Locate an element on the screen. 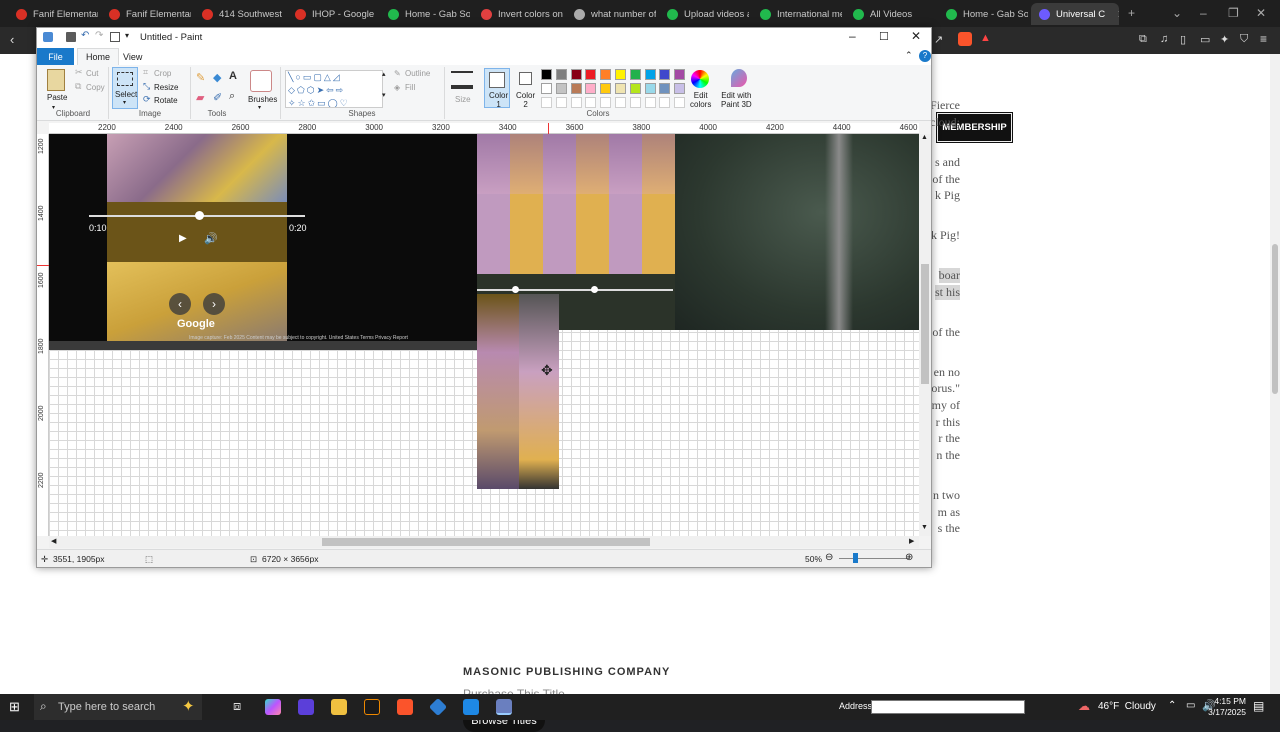 The height and width of the screenshot is (732, 1280). maximize-browser-button: ❐ is located at coordinates (1233, 13).